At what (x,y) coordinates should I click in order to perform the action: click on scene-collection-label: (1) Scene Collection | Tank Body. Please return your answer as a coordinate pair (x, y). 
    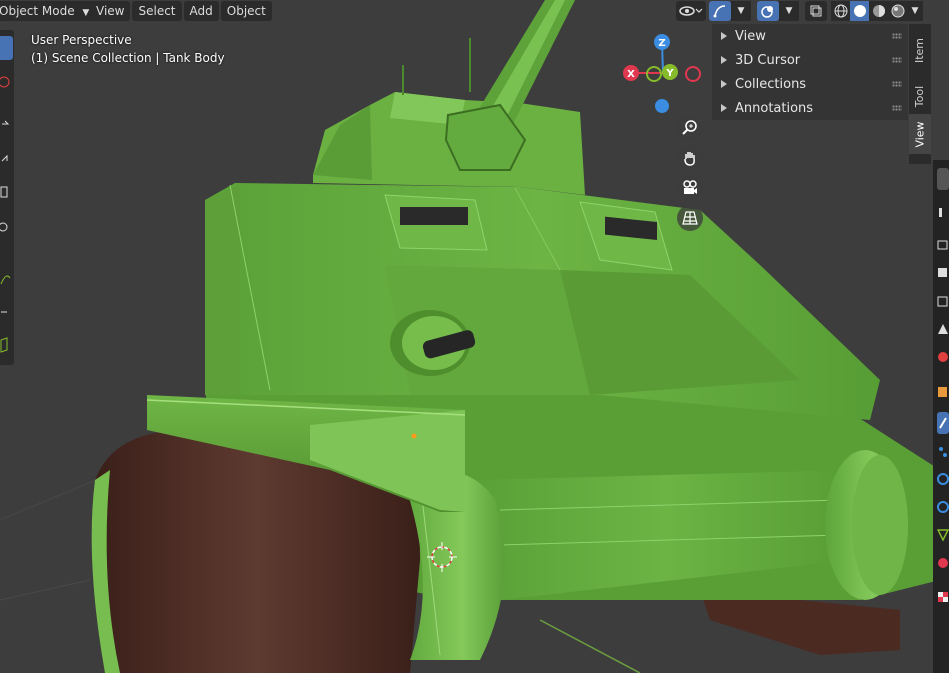
    Looking at the image, I should click on (128, 58).